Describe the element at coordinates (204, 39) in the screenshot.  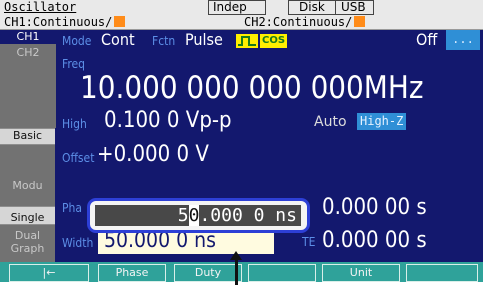
I see `fctn-value: Pulse` at that location.